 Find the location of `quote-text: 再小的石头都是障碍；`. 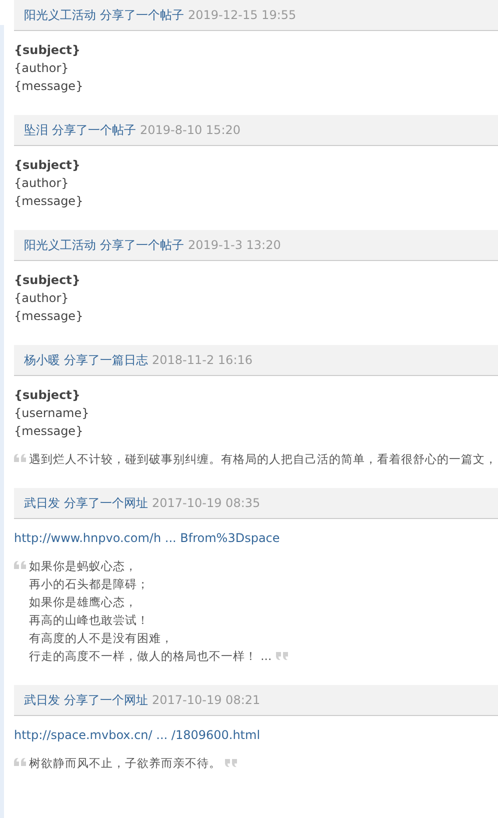

quote-text: 再小的石头都是障碍； is located at coordinates (89, 584).